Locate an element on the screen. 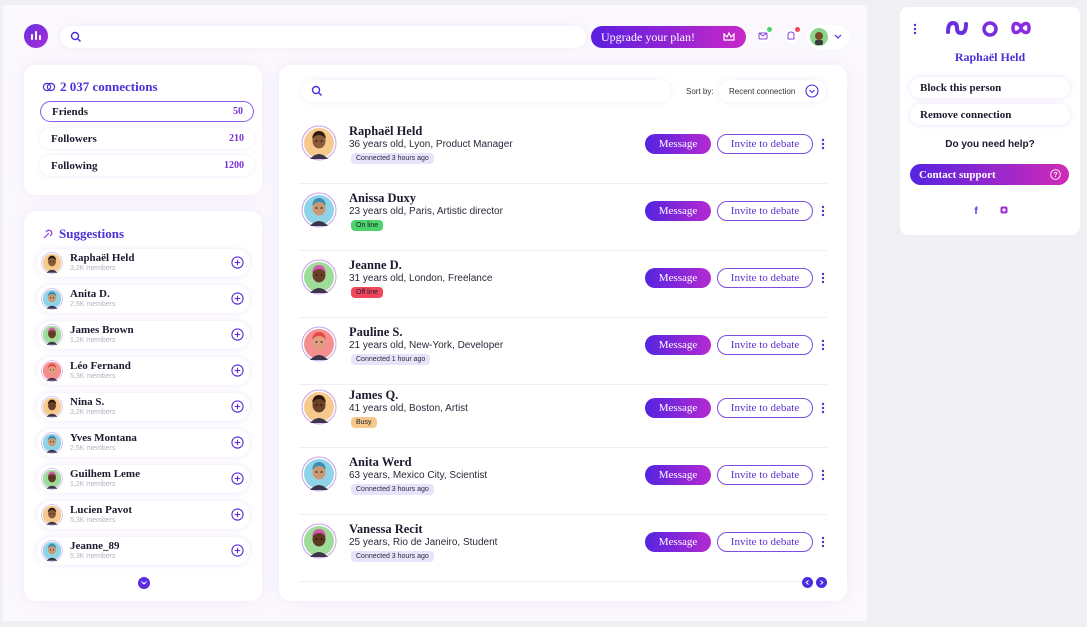  app-logo-icon is located at coordinates (36, 36).